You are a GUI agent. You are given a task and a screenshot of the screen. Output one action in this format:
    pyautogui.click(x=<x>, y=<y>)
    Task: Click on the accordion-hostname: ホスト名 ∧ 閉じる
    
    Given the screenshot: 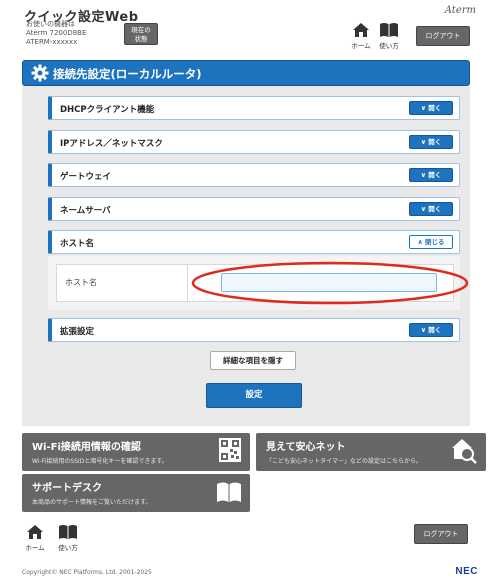 What is the action you would take?
    pyautogui.click(x=254, y=242)
    